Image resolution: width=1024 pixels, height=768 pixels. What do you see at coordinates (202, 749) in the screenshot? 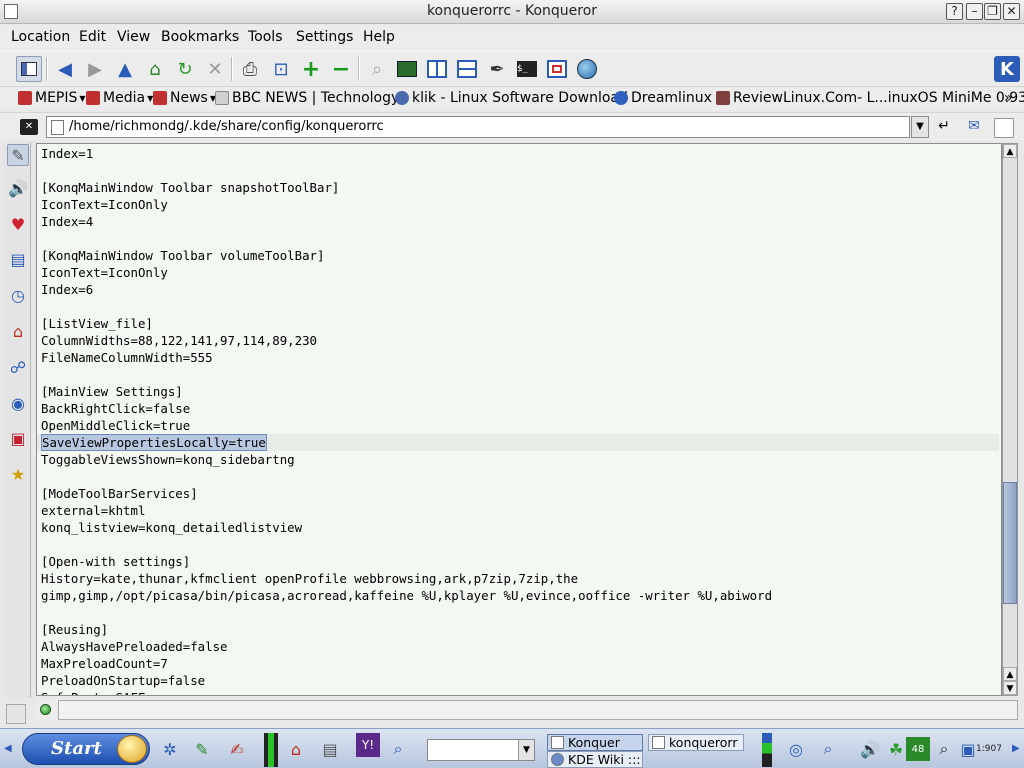
I see `editor-icon: ✎` at bounding box center [202, 749].